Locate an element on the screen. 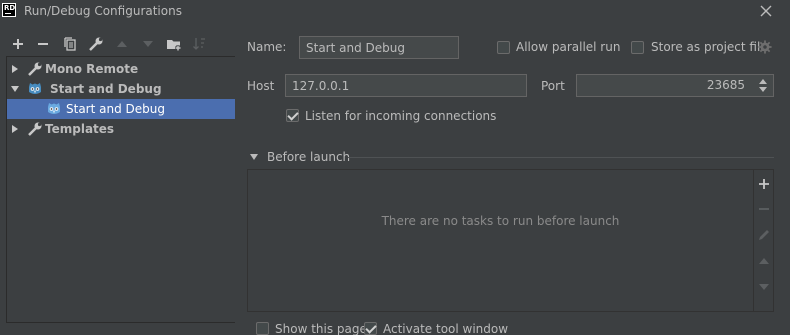  store-project-label: Store as project file is located at coordinates (709, 47).